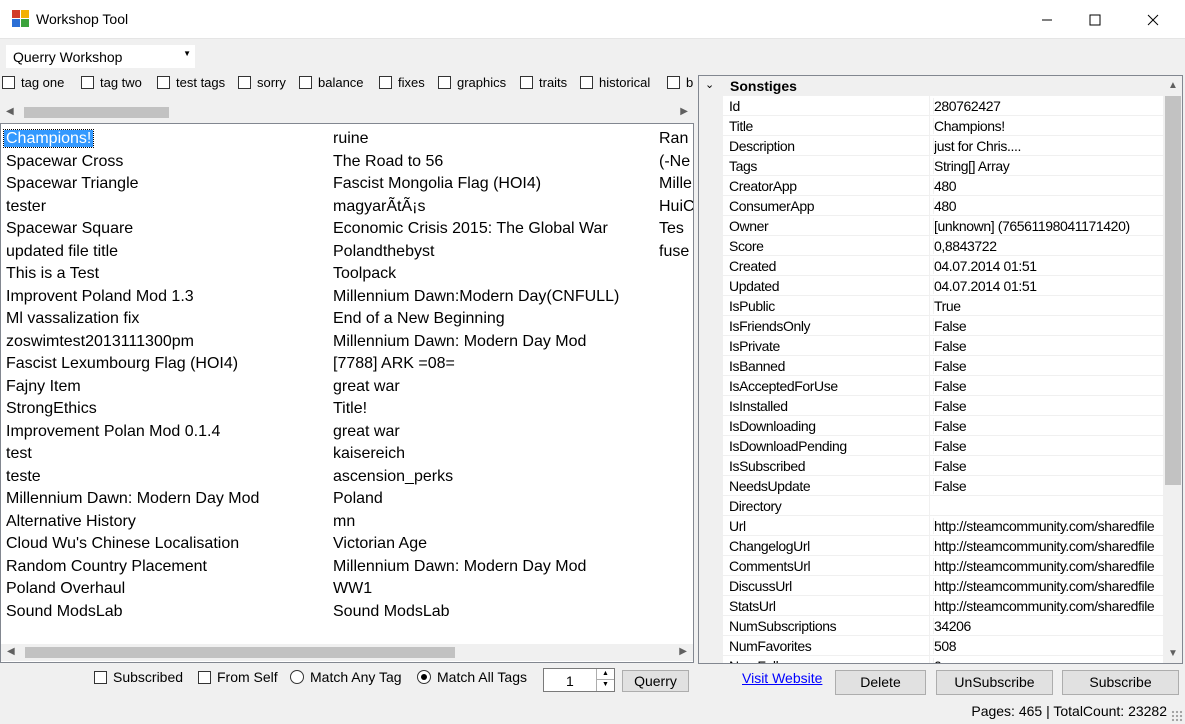 The width and height of the screenshot is (1185, 724). What do you see at coordinates (994, 682) in the screenshot?
I see `unsubscribe-button: UnSubscribe` at bounding box center [994, 682].